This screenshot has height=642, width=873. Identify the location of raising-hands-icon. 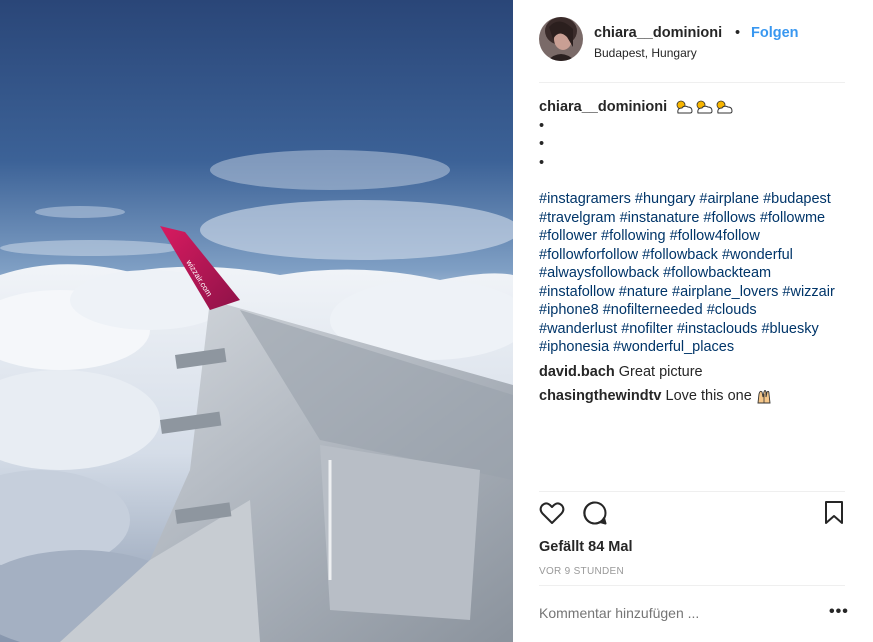
(764, 397).